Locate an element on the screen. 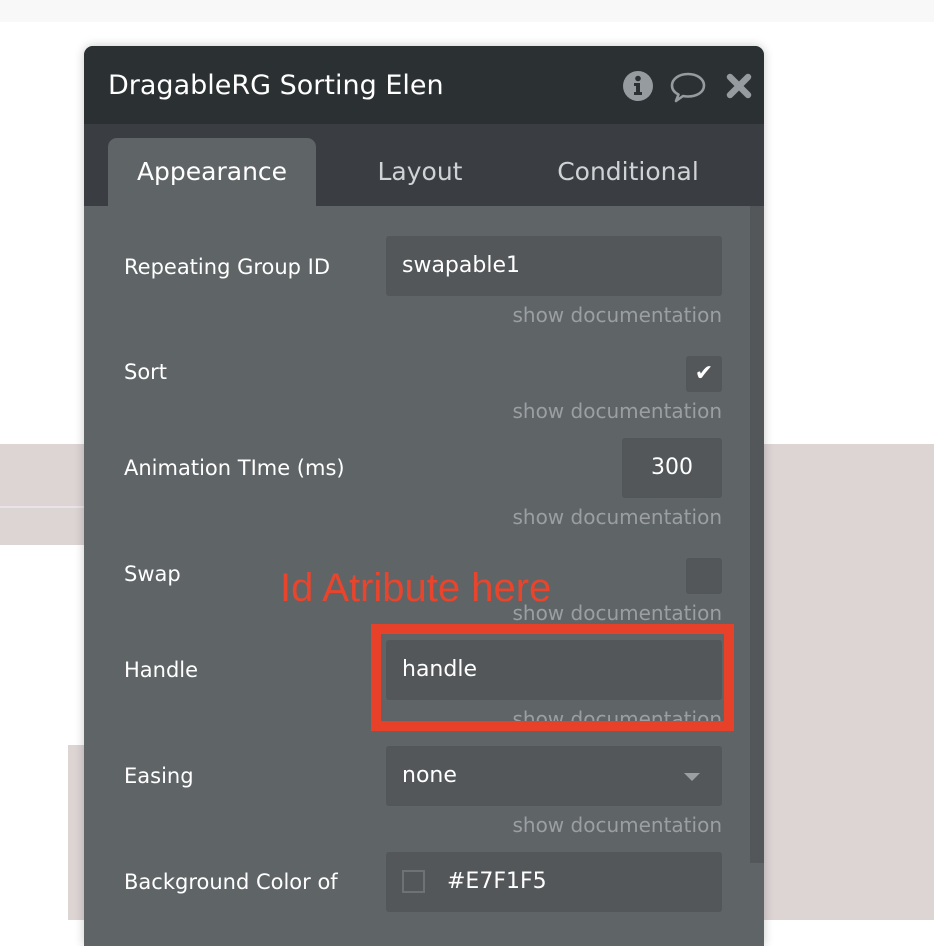 The image size is (934, 946). animation-time-doc-link: show documentation is located at coordinates (617, 517).